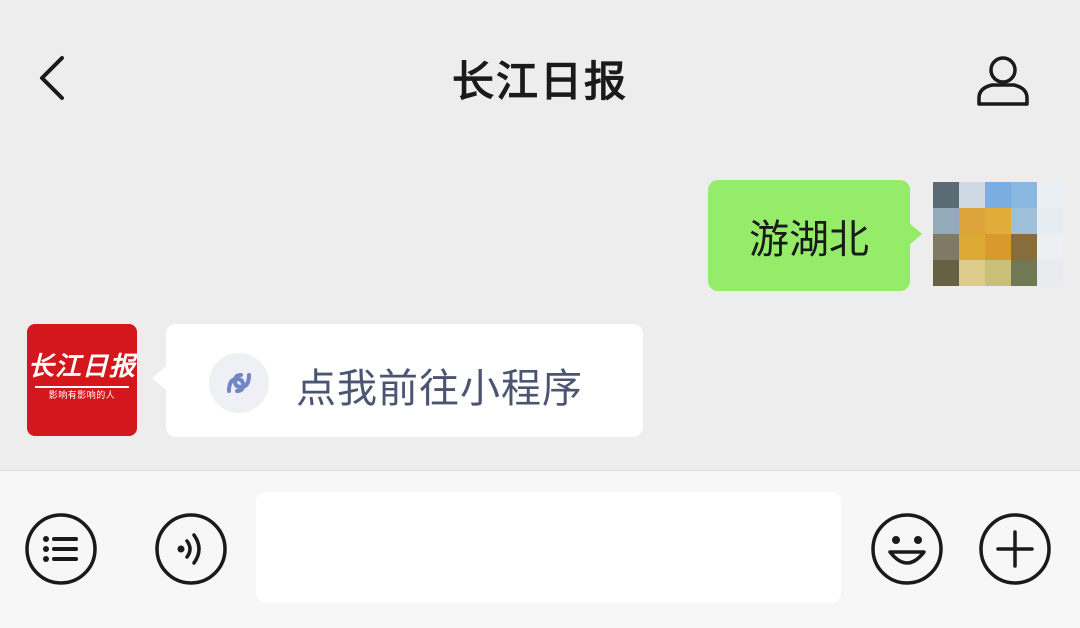 Image resolution: width=1080 pixels, height=628 pixels. I want to click on logo-slogan: 影响有影响的人, so click(82, 396).